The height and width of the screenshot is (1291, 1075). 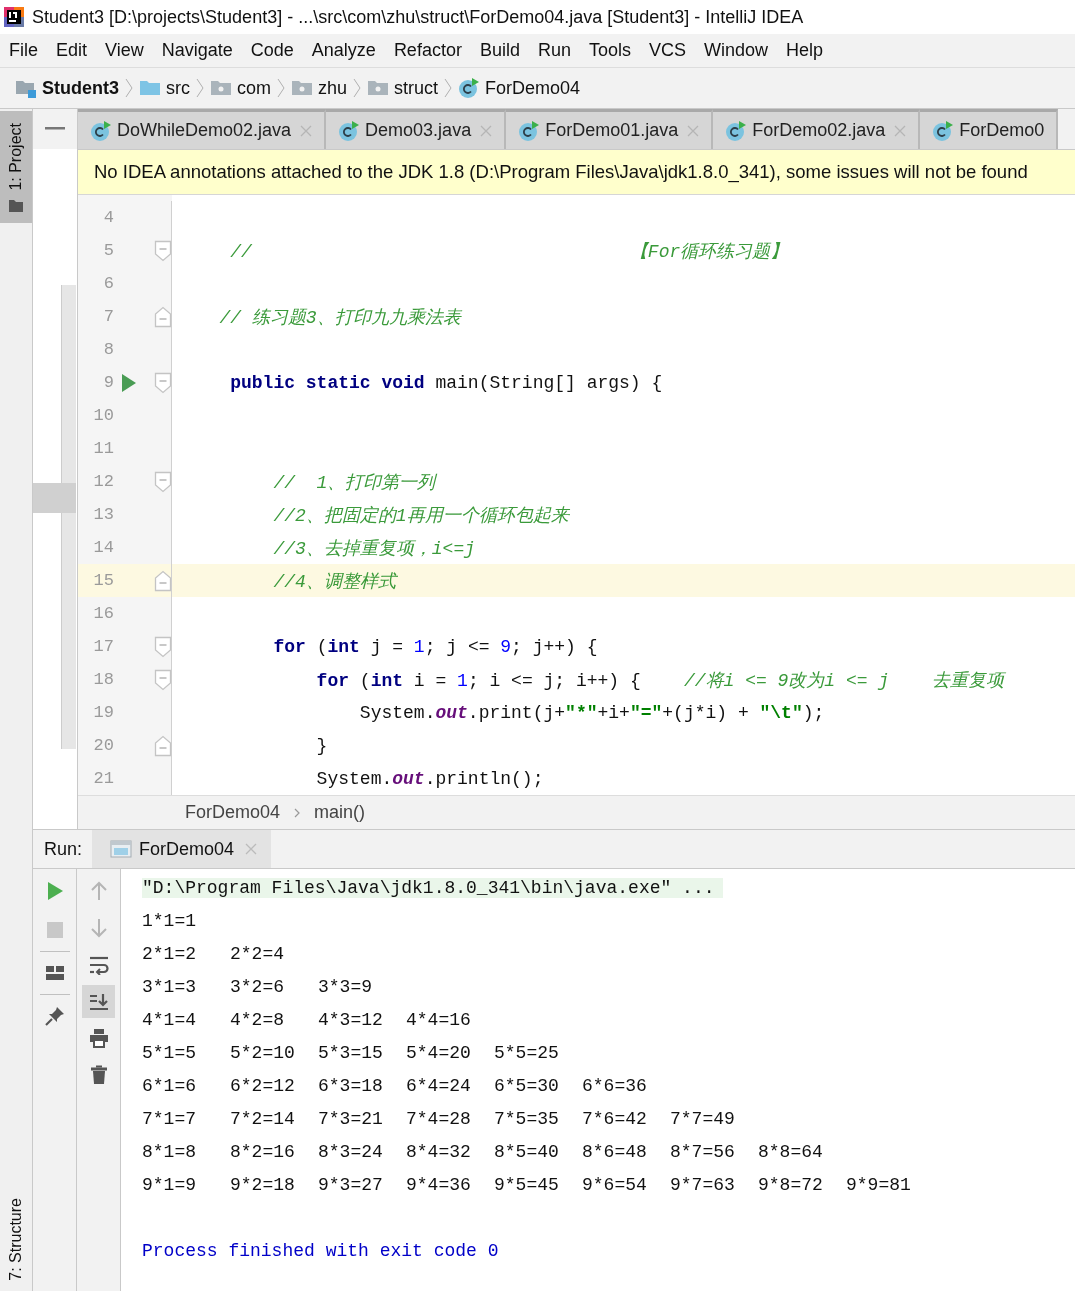 What do you see at coordinates (54, 973) in the screenshot?
I see `layout-icon` at bounding box center [54, 973].